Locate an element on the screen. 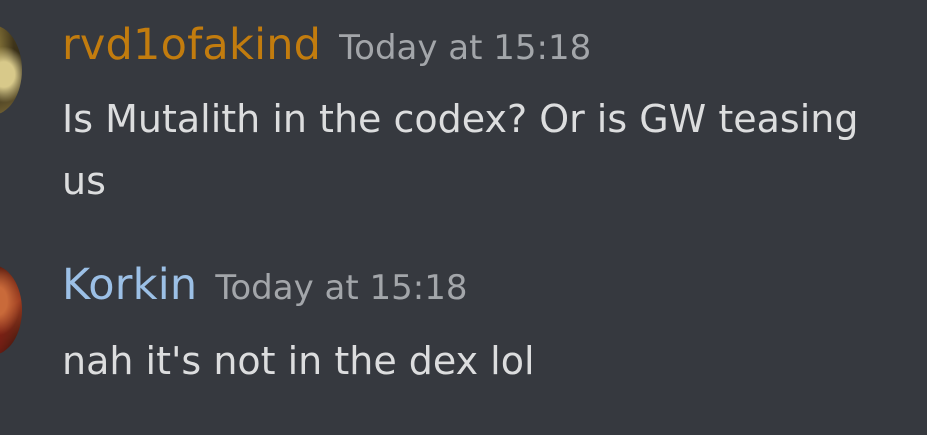  username: Korkin is located at coordinates (129, 285).